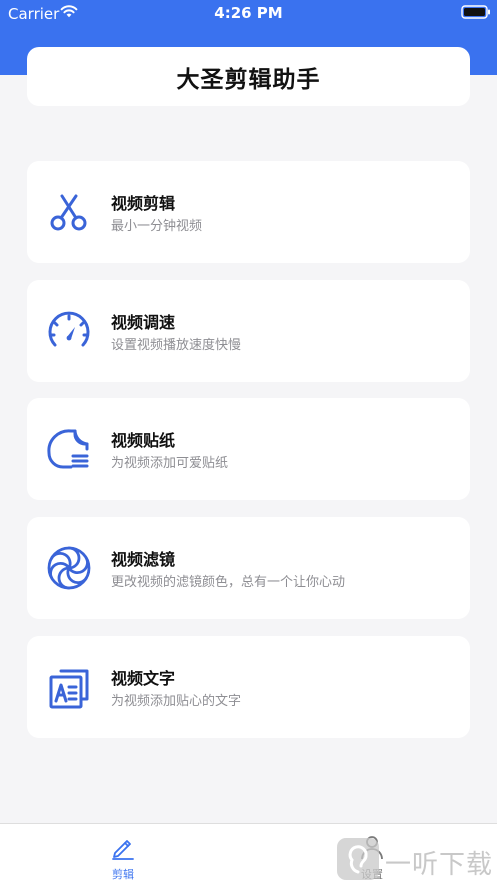  I want to click on feature-title: 视频滤镜, so click(143, 559).